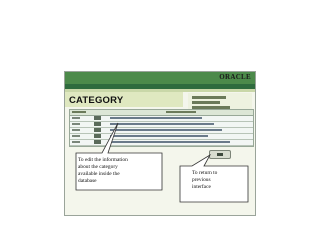 This screenshot has height=240, width=320. Describe the element at coordinates (201, 180) in the screenshot. I see `callout-line: previous` at that location.